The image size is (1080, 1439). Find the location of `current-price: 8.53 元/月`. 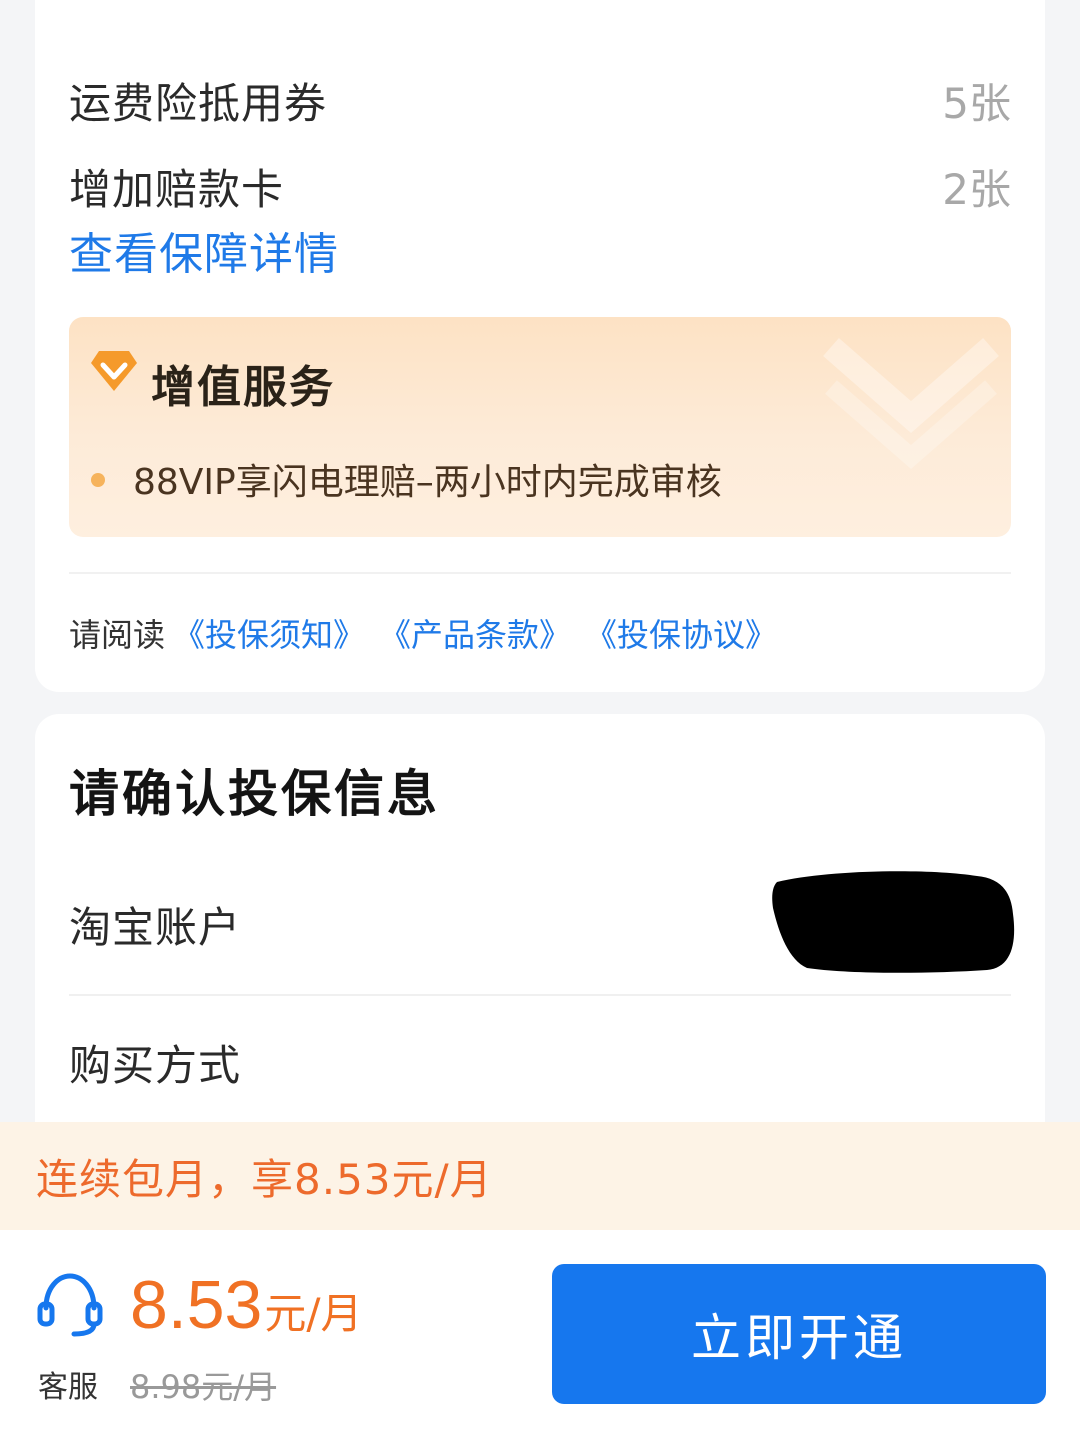

current-price: 8.53 元/月 is located at coordinates (246, 1305).